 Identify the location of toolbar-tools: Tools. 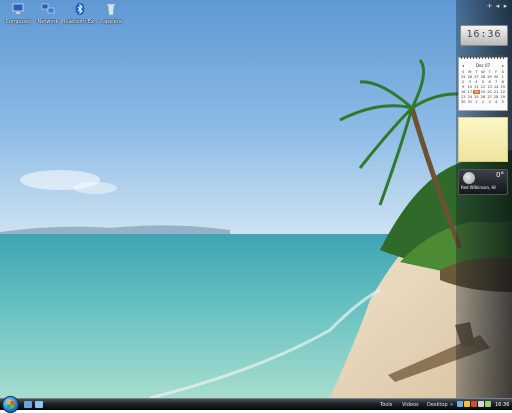
(386, 405).